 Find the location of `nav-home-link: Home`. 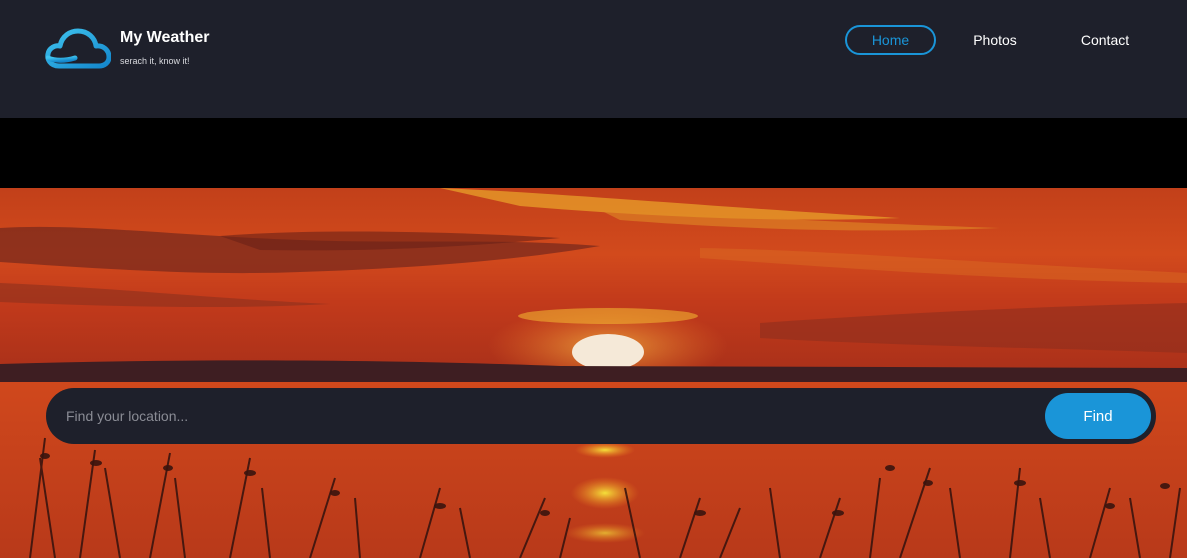

nav-home-link: Home is located at coordinates (890, 40).